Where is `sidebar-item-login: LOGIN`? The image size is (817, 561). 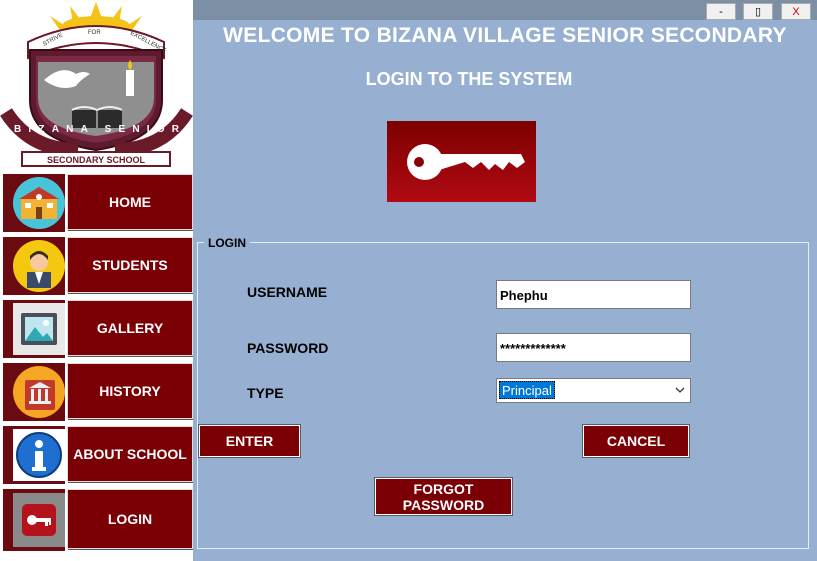
sidebar-item-login: LOGIN is located at coordinates (98, 520).